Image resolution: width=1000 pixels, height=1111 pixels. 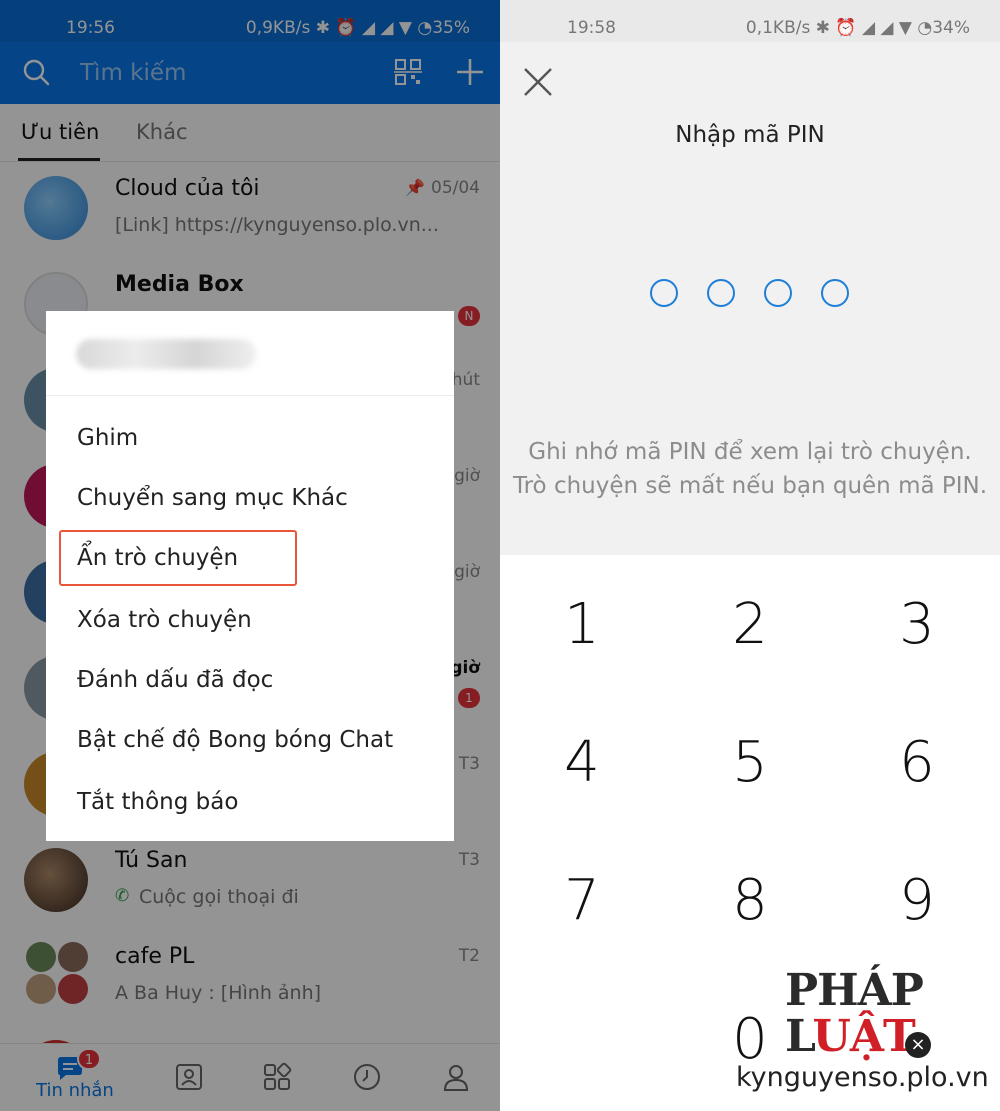 I want to click on watermark-domain: kynguyenso.plo.vn, so click(x=862, y=1077).